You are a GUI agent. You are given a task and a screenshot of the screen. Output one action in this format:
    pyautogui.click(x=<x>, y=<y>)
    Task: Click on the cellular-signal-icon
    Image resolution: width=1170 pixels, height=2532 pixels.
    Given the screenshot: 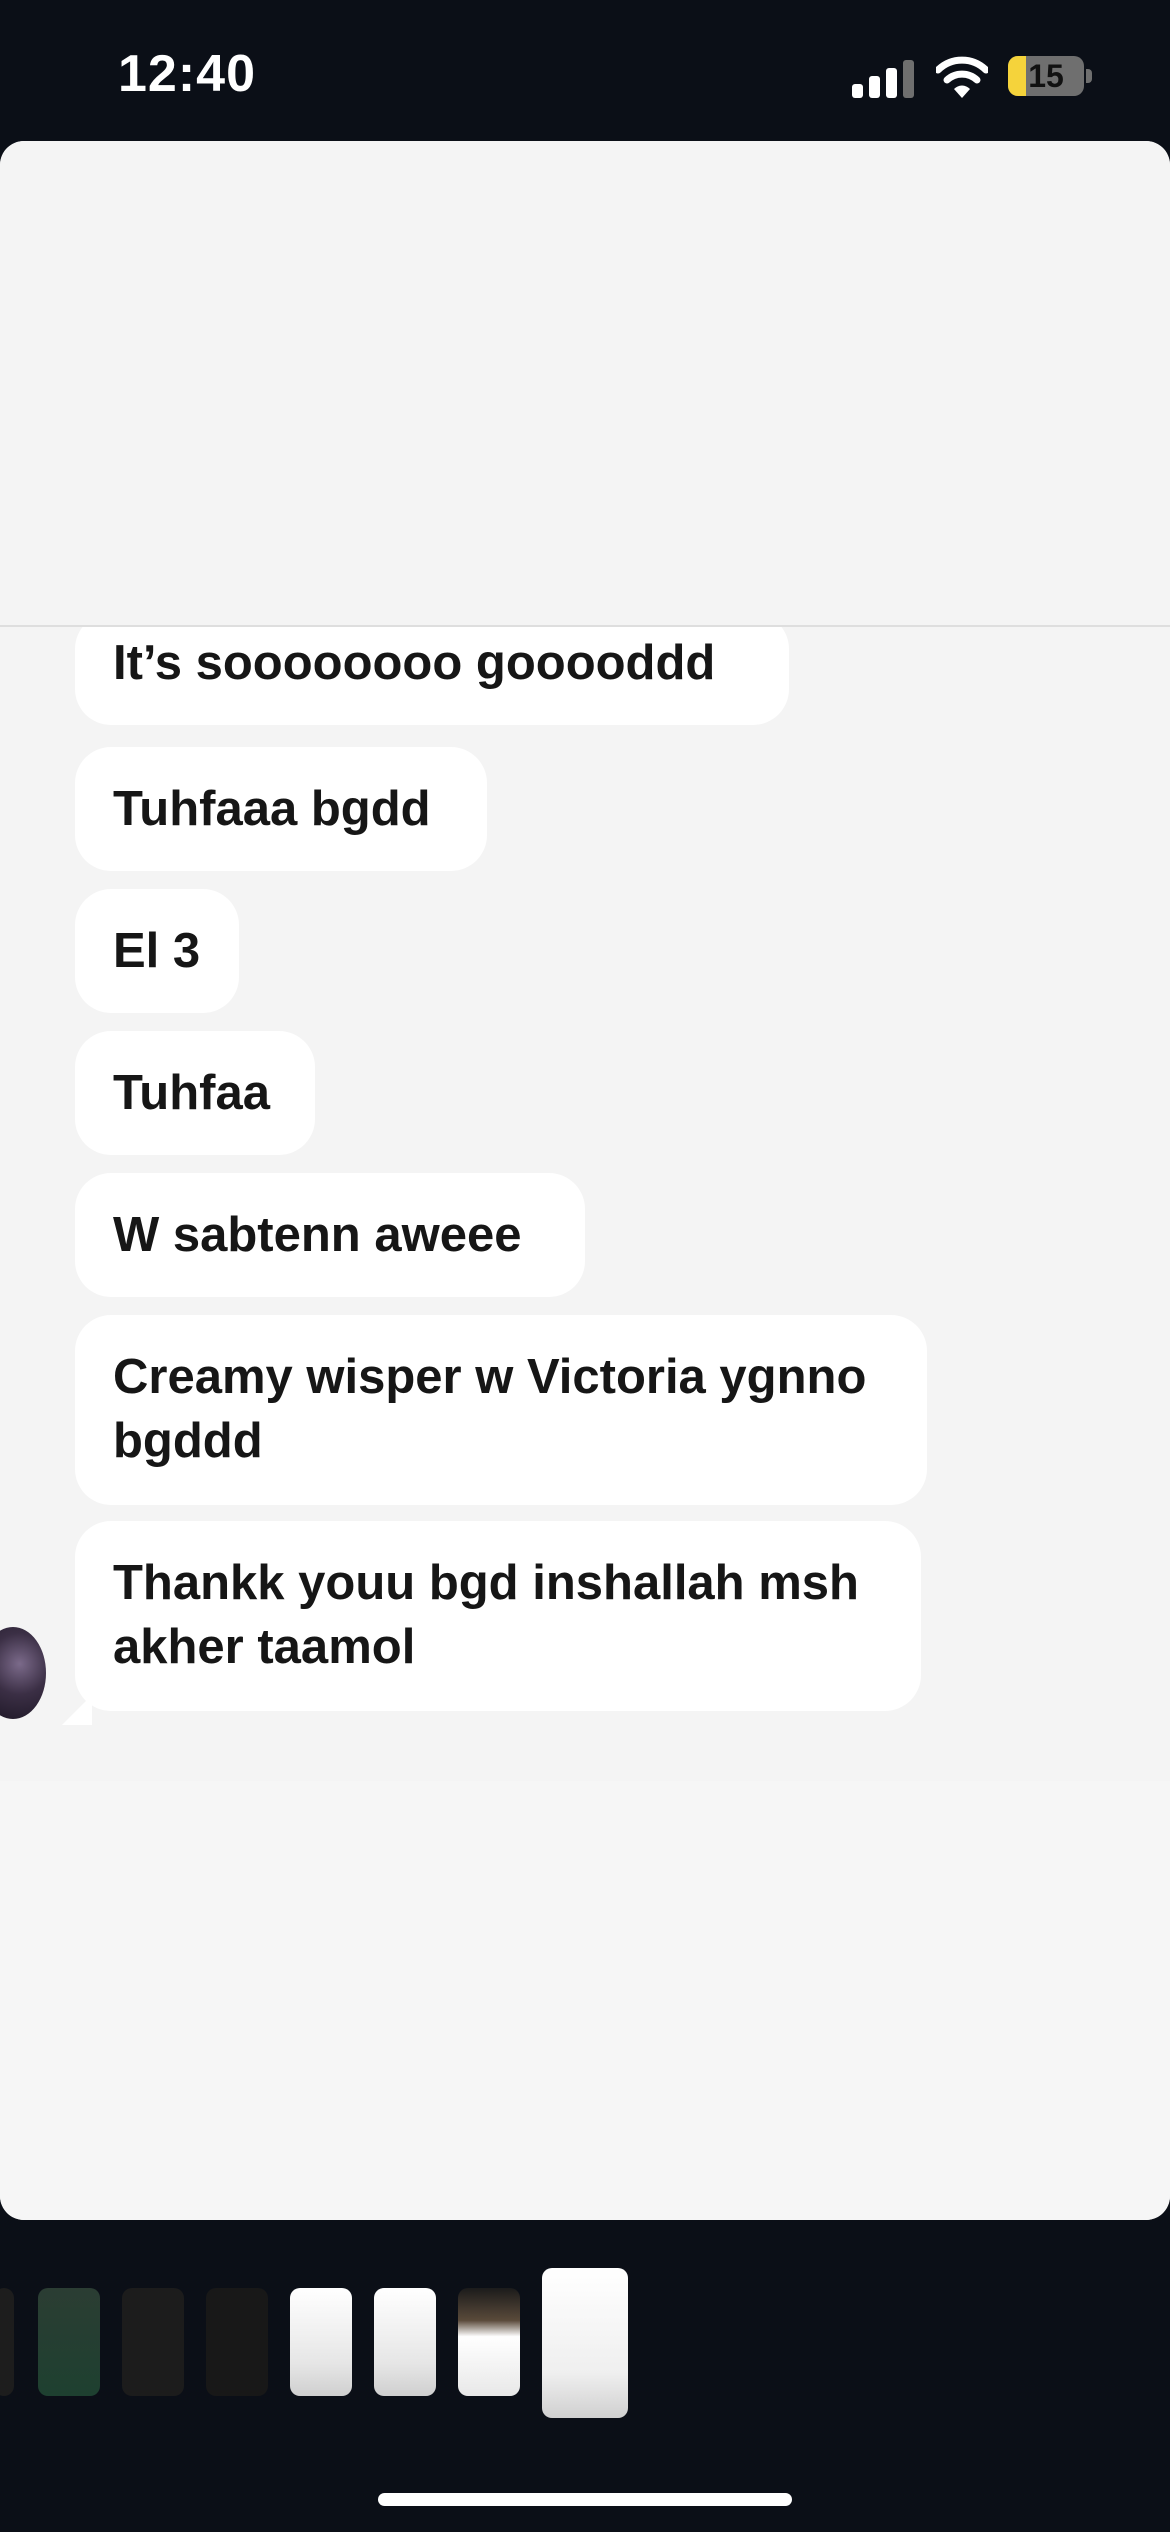 What is the action you would take?
    pyautogui.click(x=884, y=78)
    